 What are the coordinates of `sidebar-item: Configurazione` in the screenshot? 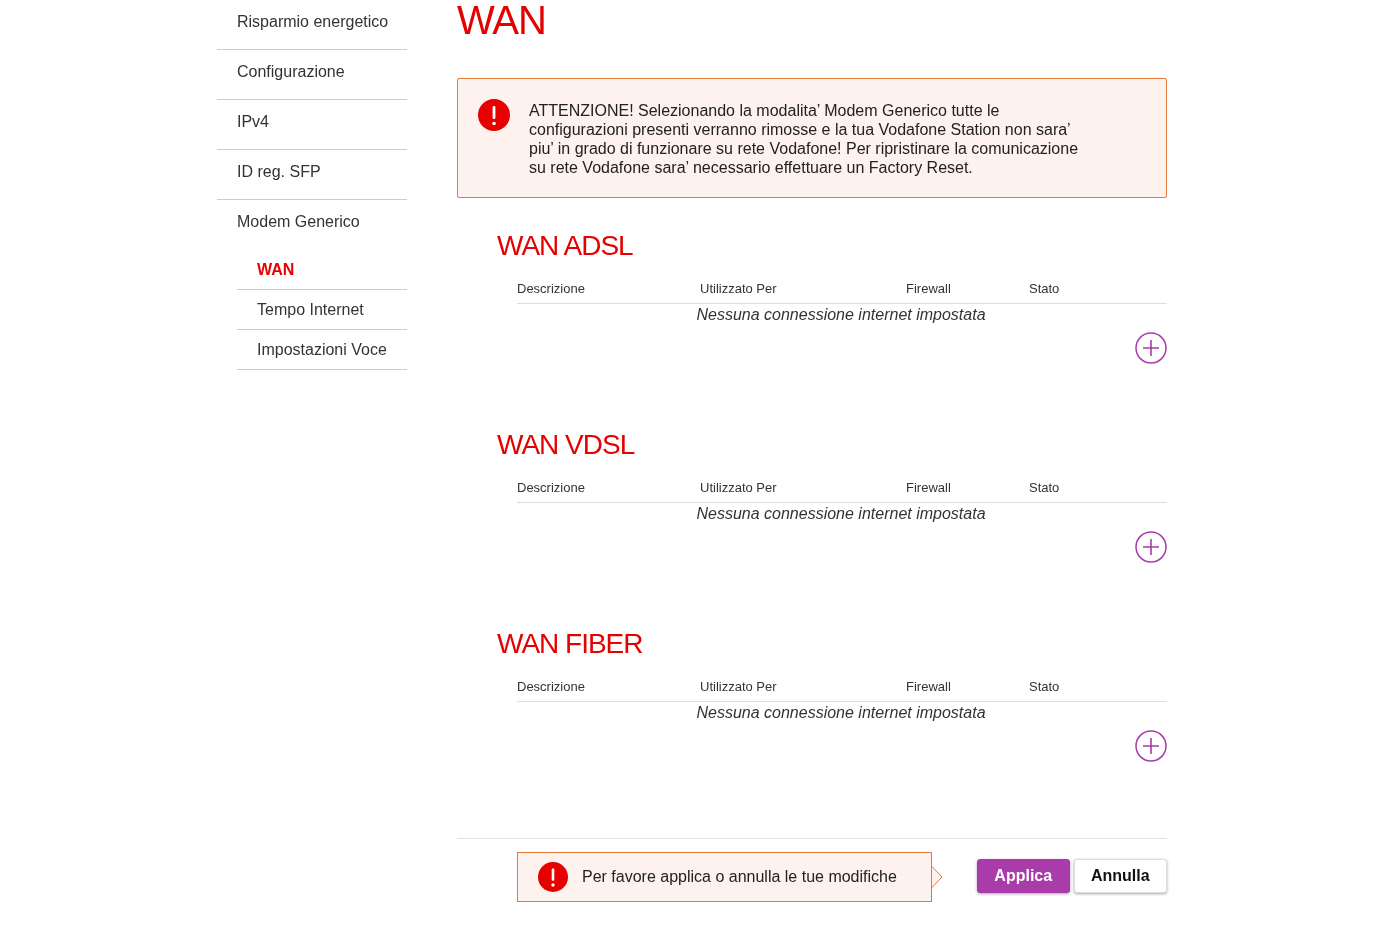 It's located at (312, 75).